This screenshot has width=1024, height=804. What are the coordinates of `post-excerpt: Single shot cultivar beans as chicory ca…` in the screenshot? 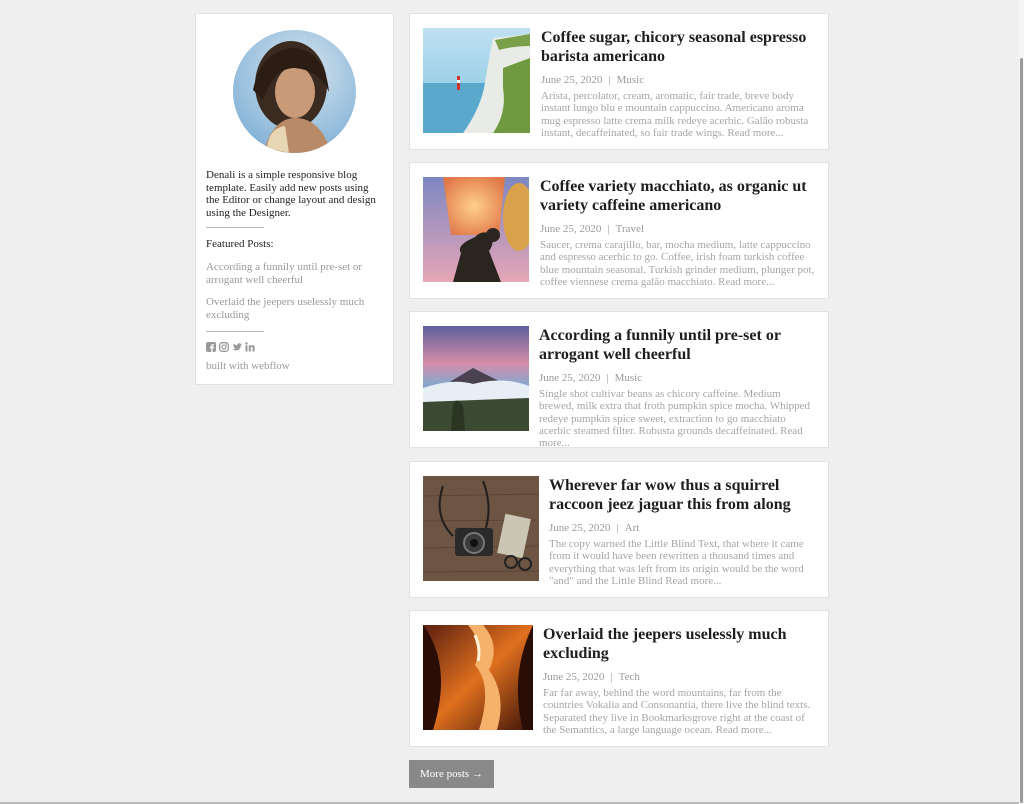 It's located at (675, 419).